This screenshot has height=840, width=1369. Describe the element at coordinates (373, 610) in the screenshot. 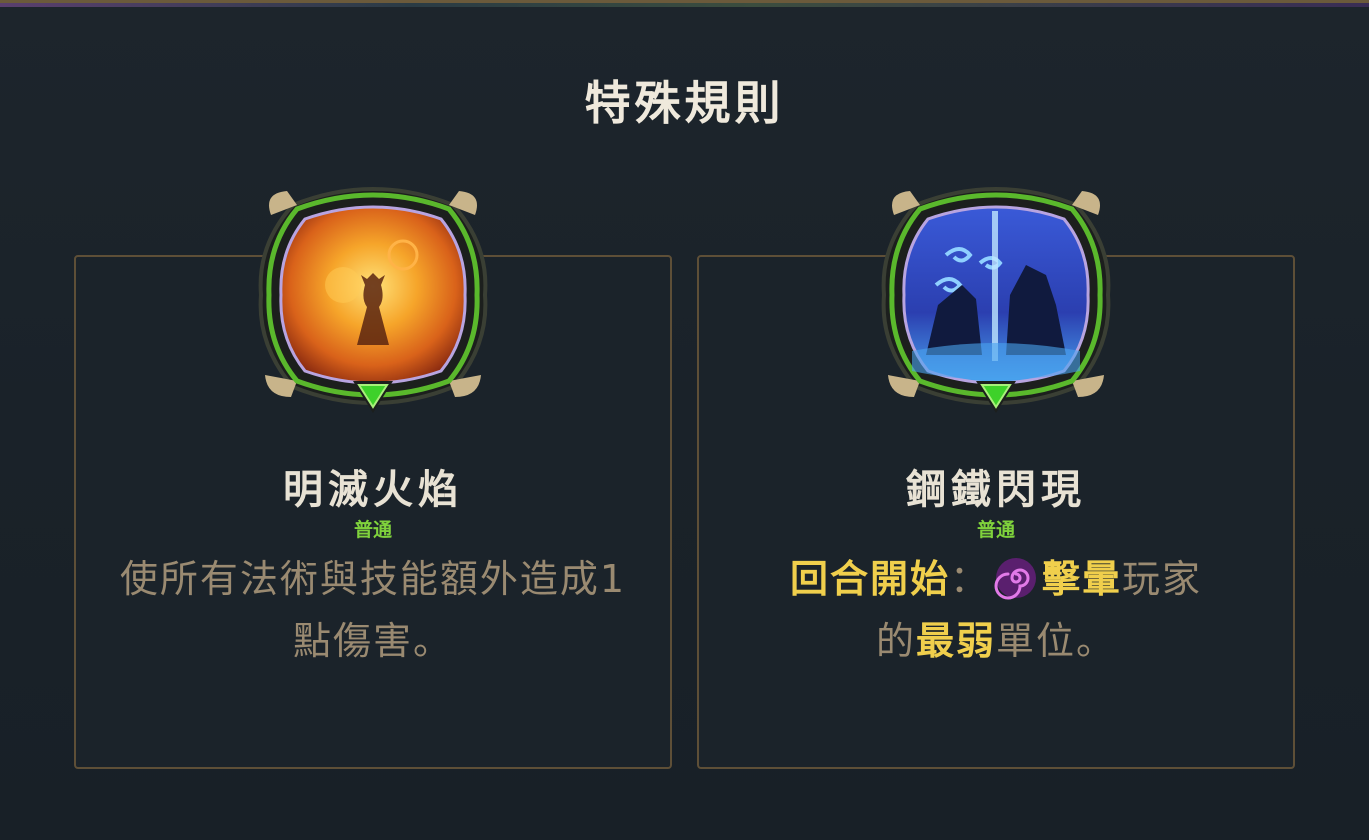

I see `card-description: 使所有法術與技能額外造成1點傷害。` at that location.